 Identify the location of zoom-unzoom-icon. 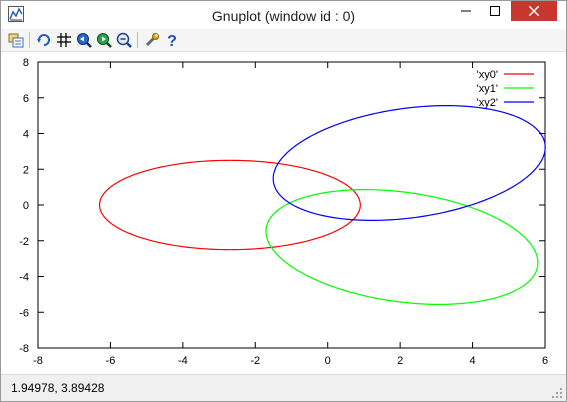
(124, 40).